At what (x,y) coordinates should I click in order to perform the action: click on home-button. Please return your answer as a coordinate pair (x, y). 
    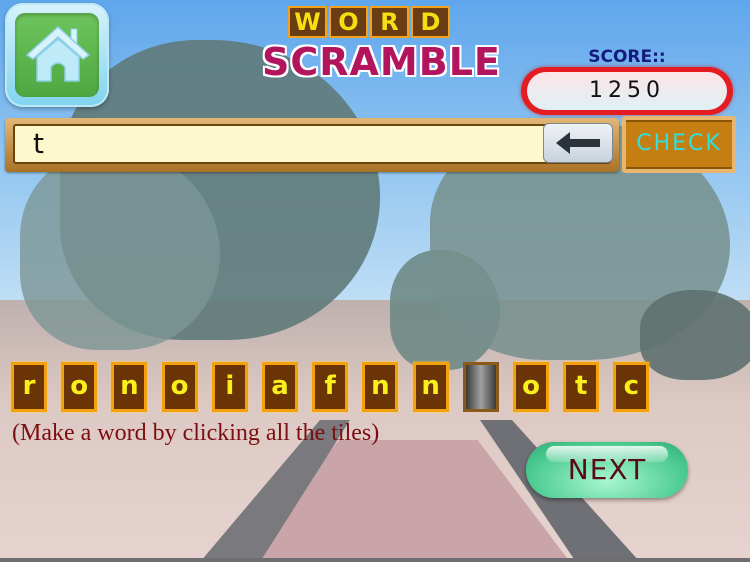
    Looking at the image, I should click on (57, 55).